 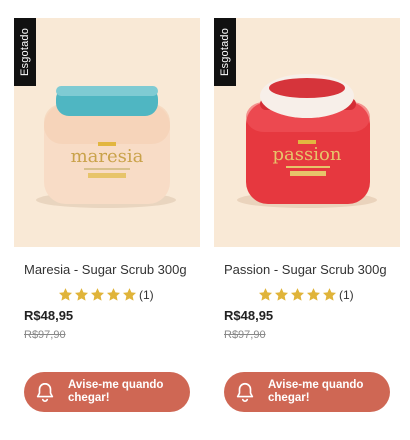 What do you see at coordinates (104, 270) in the screenshot?
I see `product-title: Maresia - Sugar Scrub 300g` at bounding box center [104, 270].